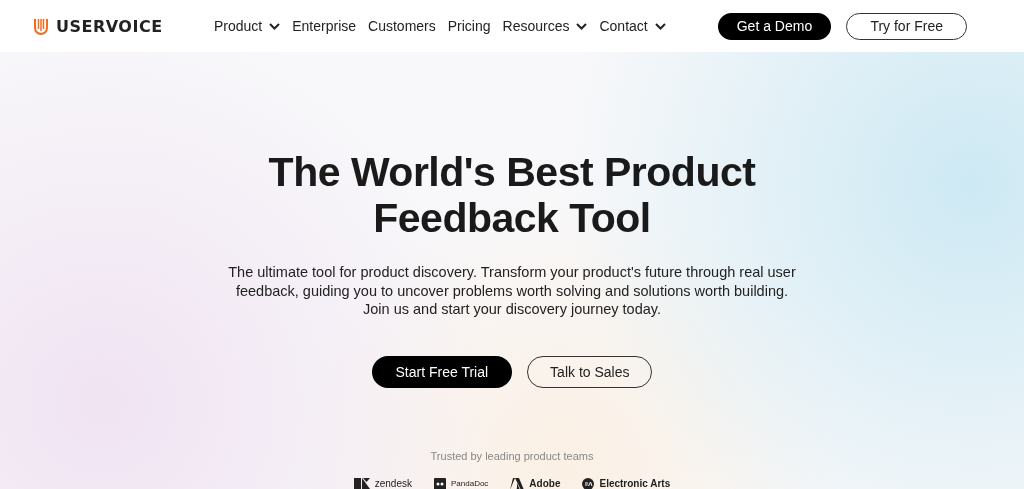  What do you see at coordinates (41, 26) in the screenshot?
I see `logo-icon` at bounding box center [41, 26].